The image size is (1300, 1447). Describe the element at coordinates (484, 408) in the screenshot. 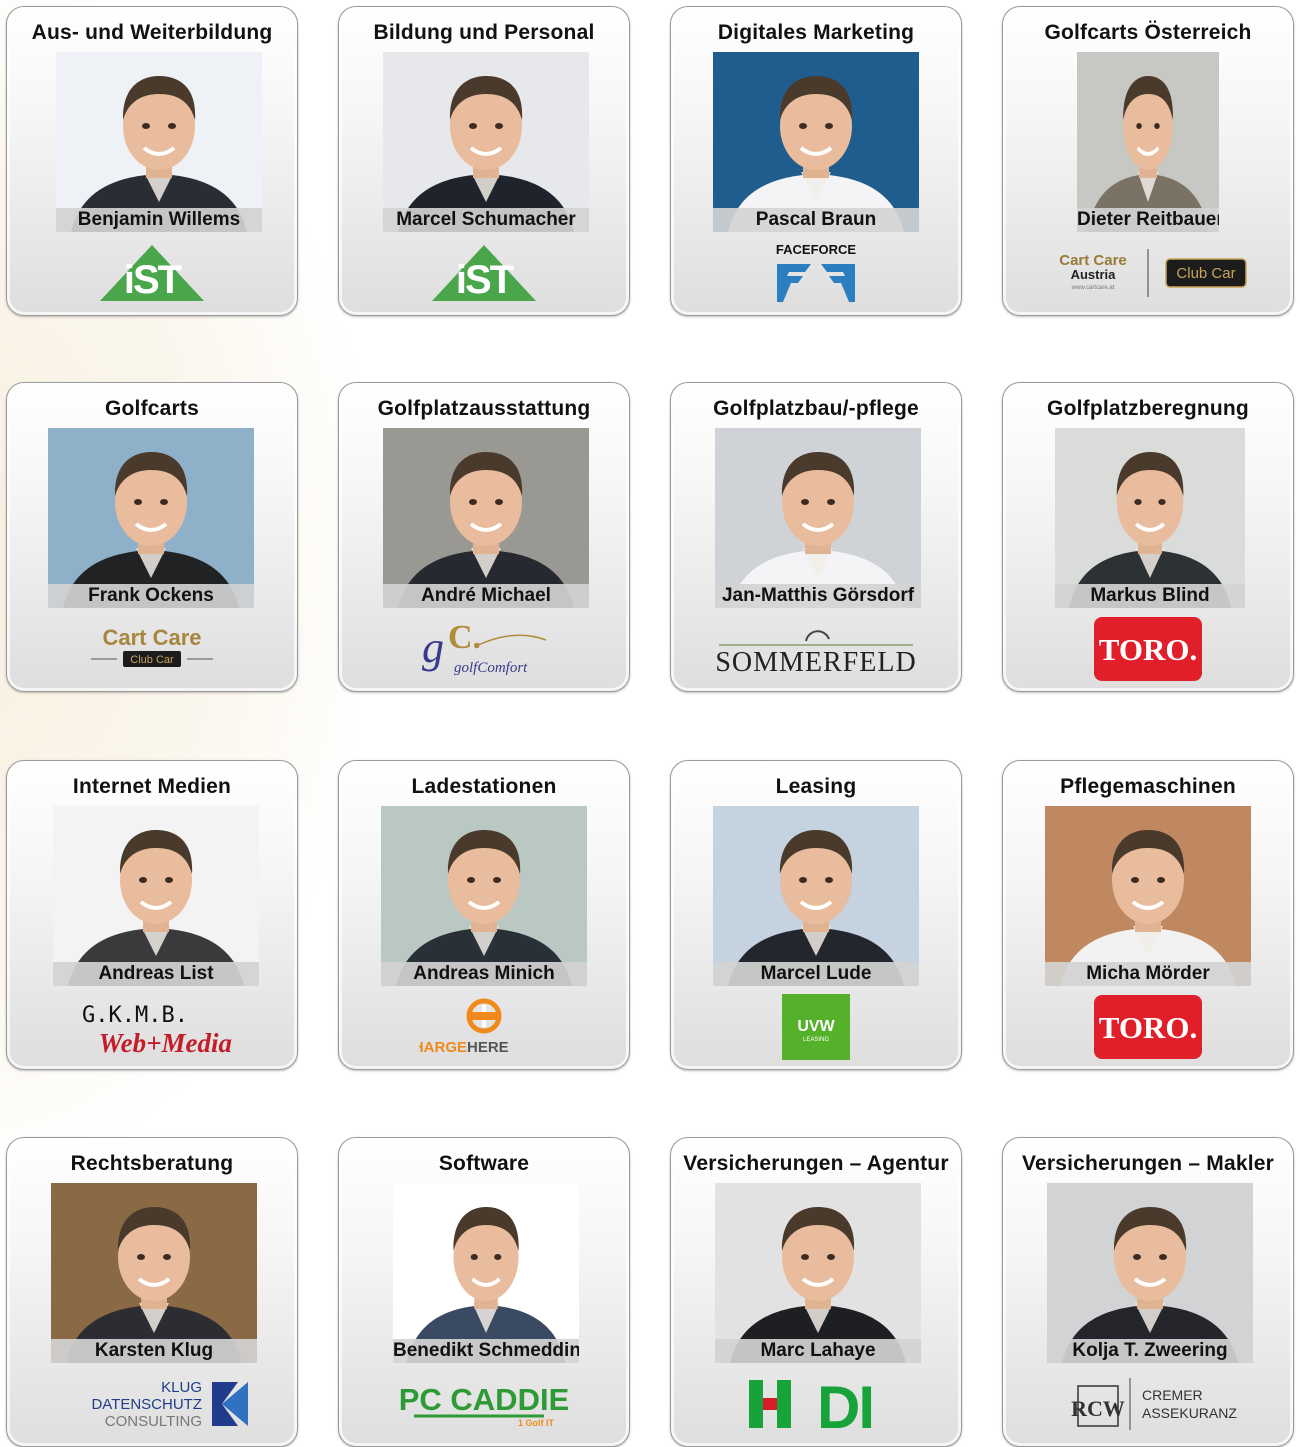

I see `card-category-title: Golfplatzausstattung` at that location.